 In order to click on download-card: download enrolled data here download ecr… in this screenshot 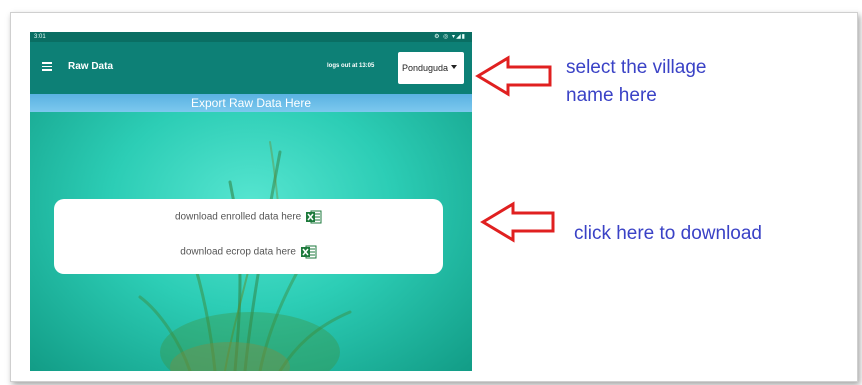, I will do `click(248, 236)`.